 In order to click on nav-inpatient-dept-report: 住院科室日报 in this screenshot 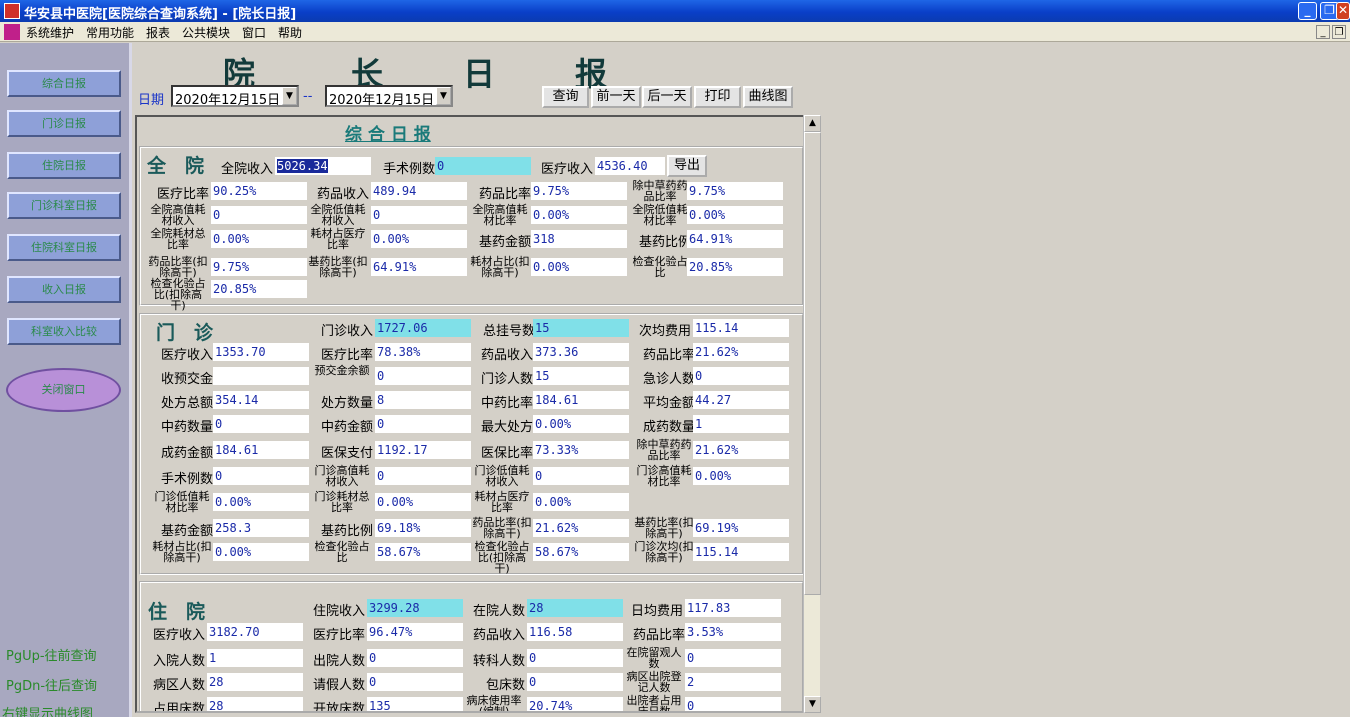, I will do `click(64, 247)`.